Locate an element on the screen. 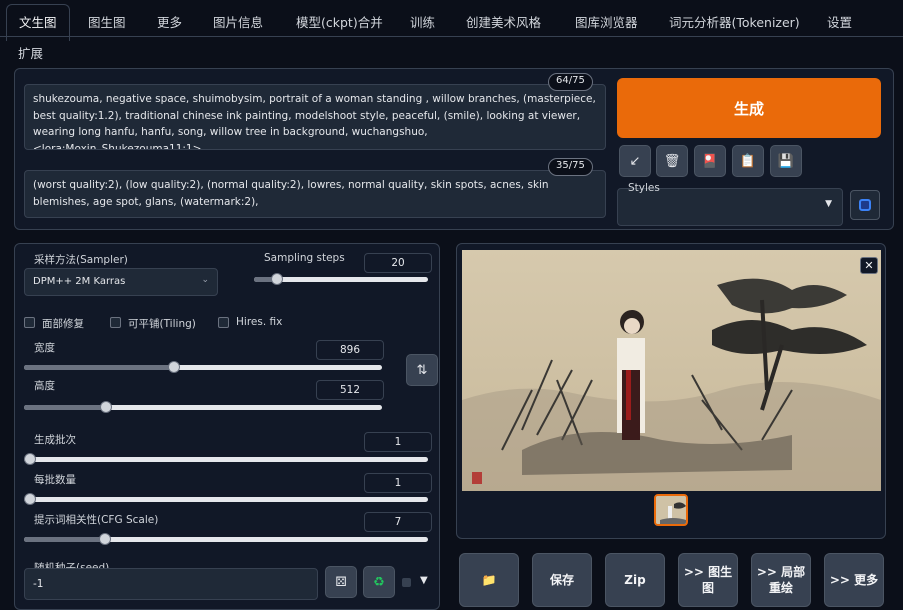 The width and height of the screenshot is (903, 610). send-to-extras-label: >> 更多 is located at coordinates (854, 580).